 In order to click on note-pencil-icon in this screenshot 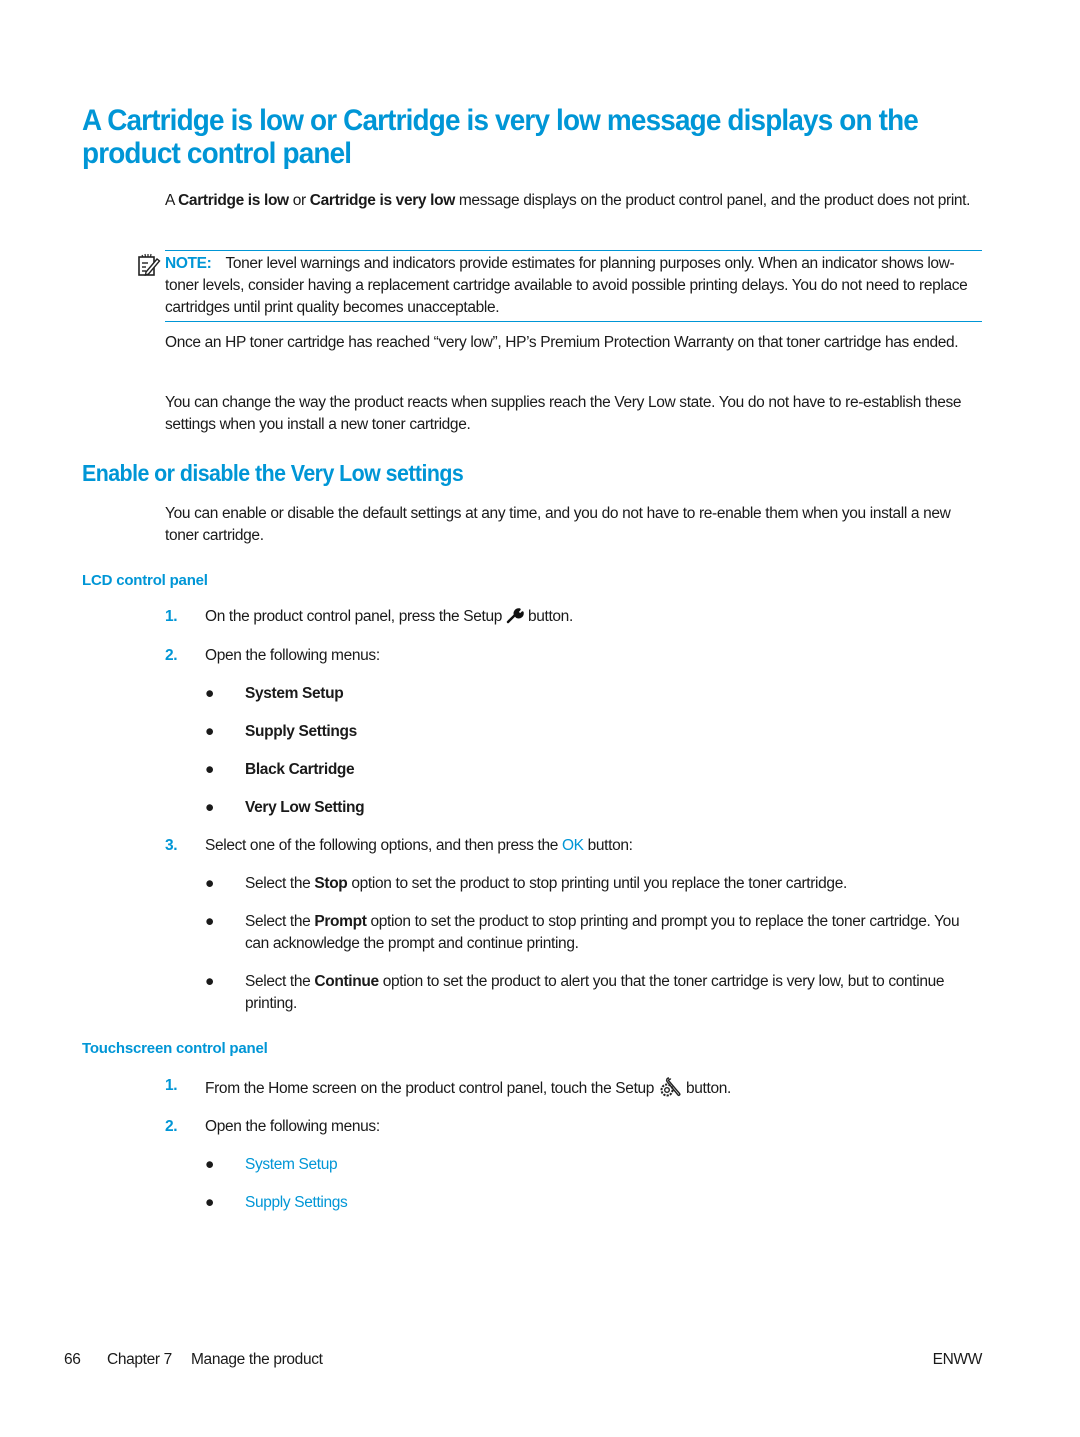, I will do `click(149, 265)`.